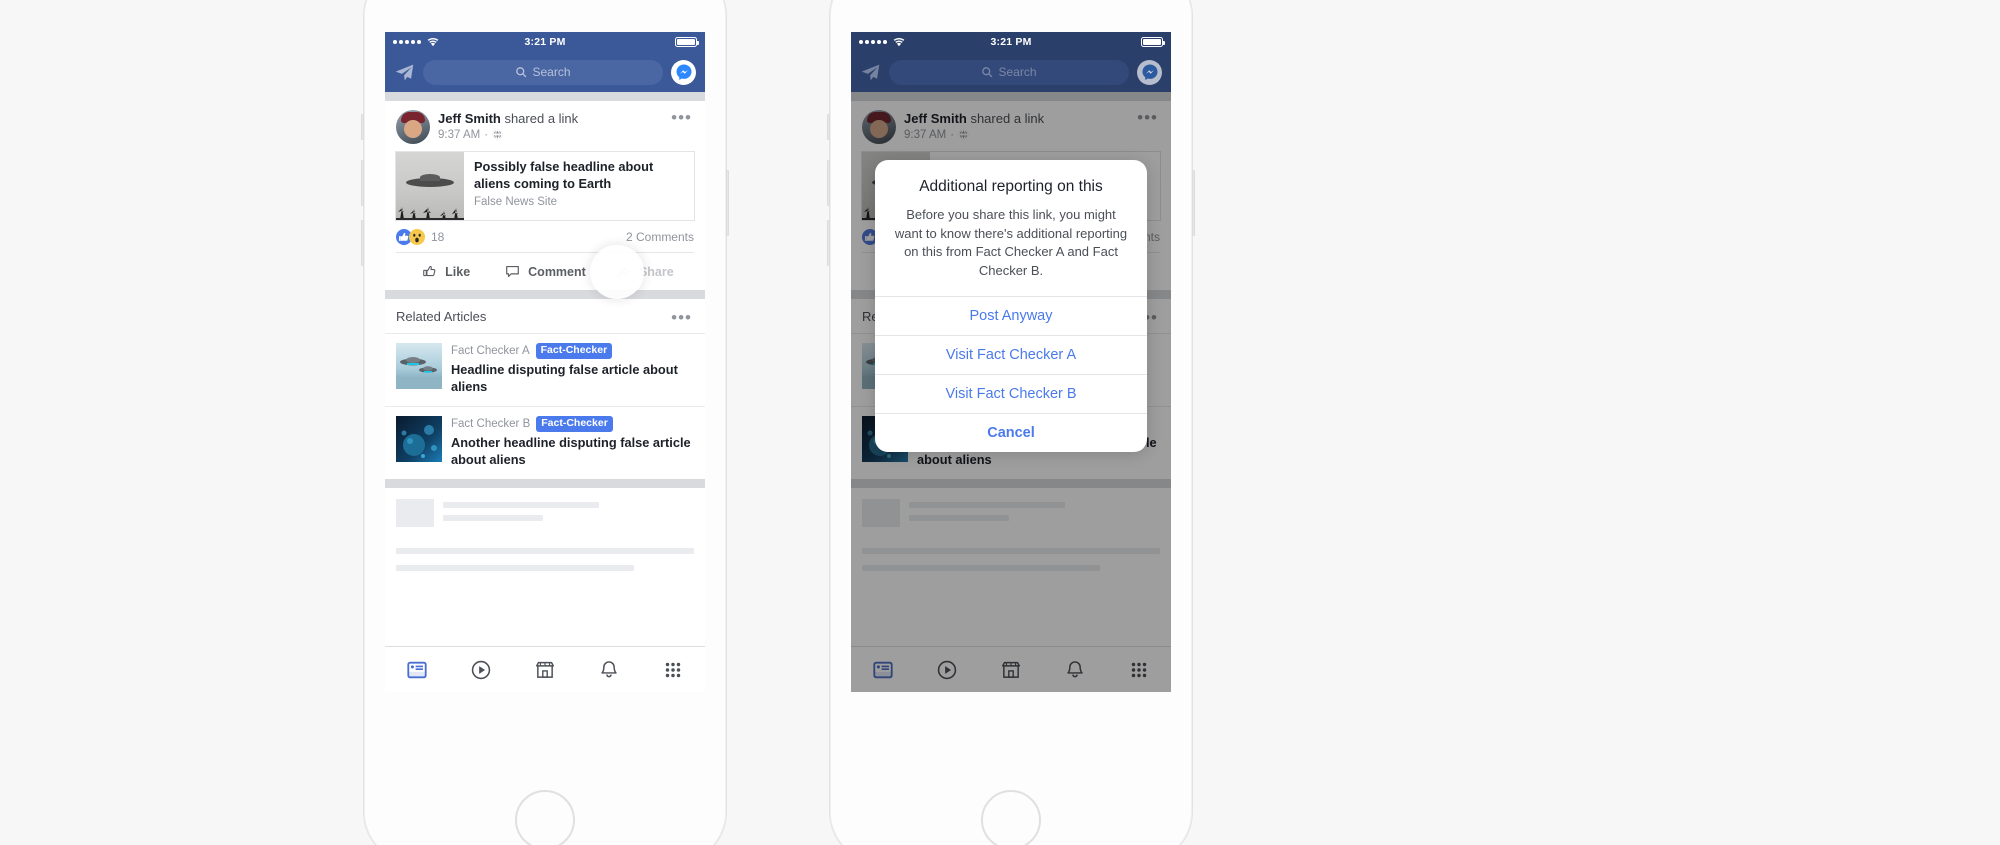 The height and width of the screenshot is (845, 2000). I want to click on post-time: 9:37 AM, so click(459, 134).